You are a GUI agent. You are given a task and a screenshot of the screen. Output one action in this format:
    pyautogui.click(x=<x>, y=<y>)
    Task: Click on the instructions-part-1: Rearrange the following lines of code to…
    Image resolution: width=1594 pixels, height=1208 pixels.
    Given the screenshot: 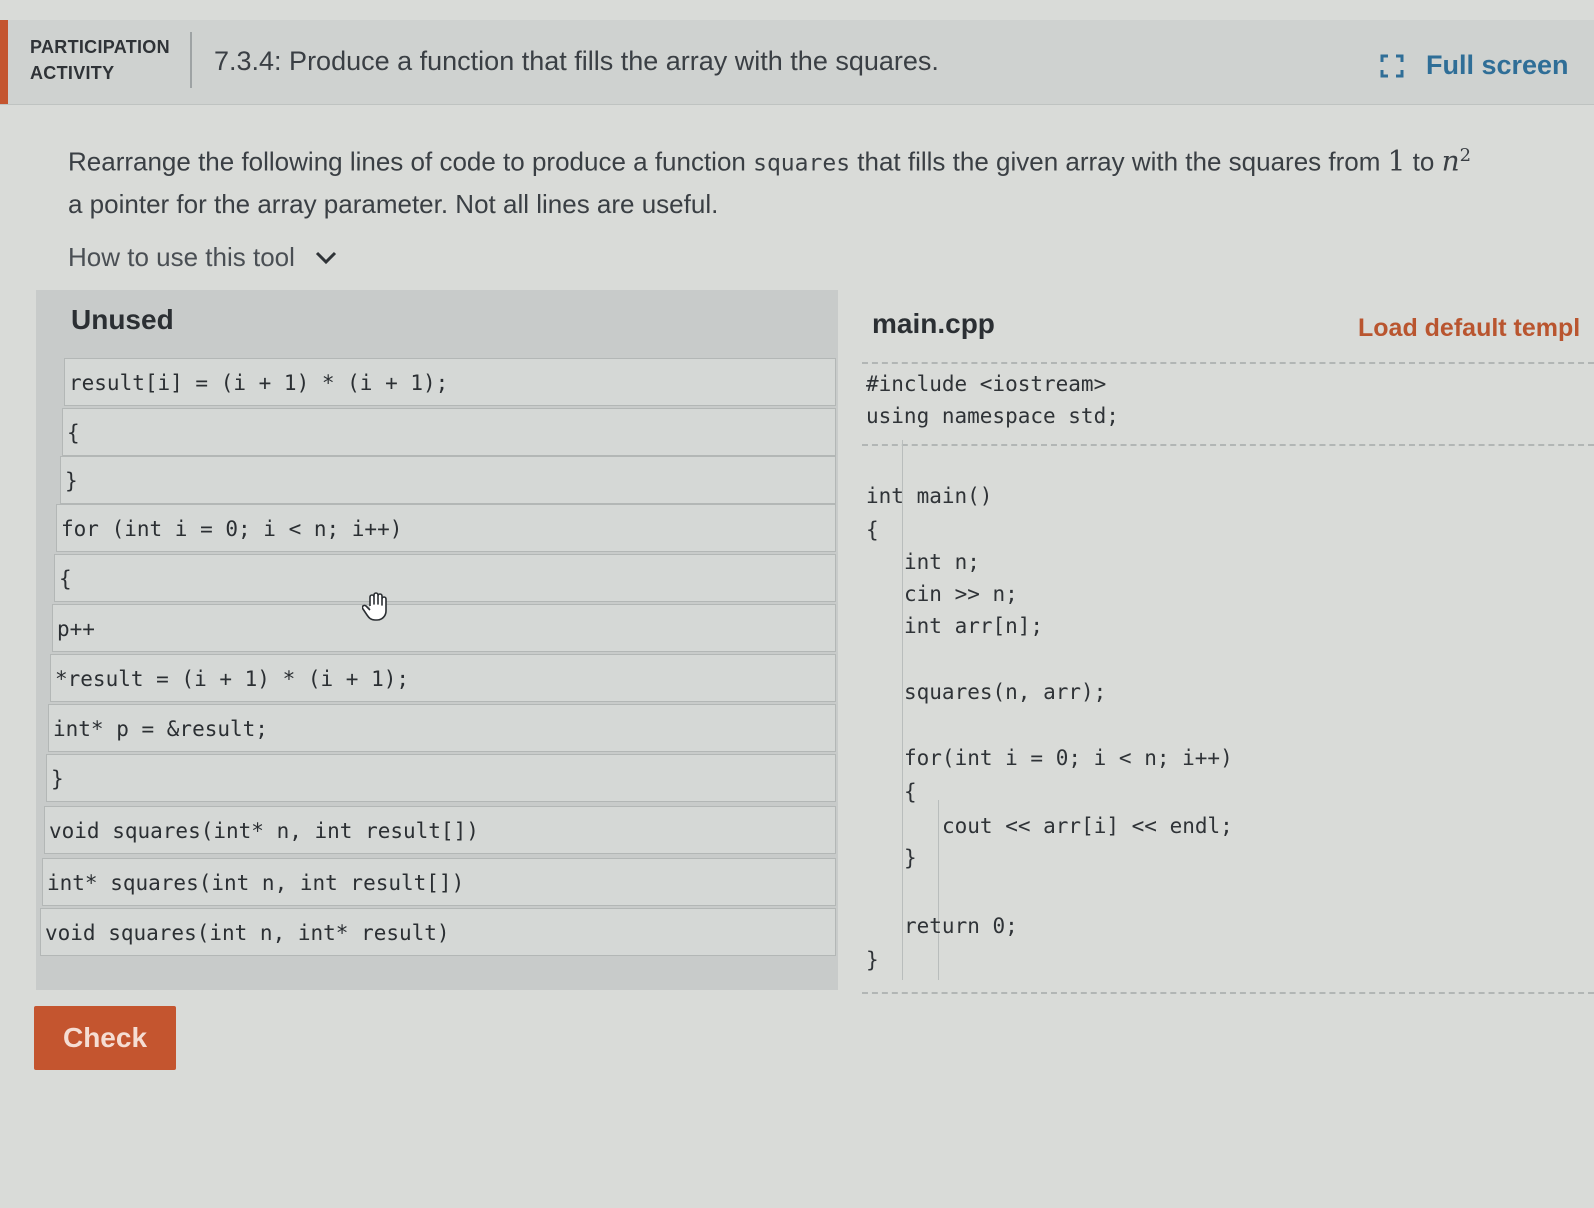 What is the action you would take?
    pyautogui.click(x=411, y=161)
    